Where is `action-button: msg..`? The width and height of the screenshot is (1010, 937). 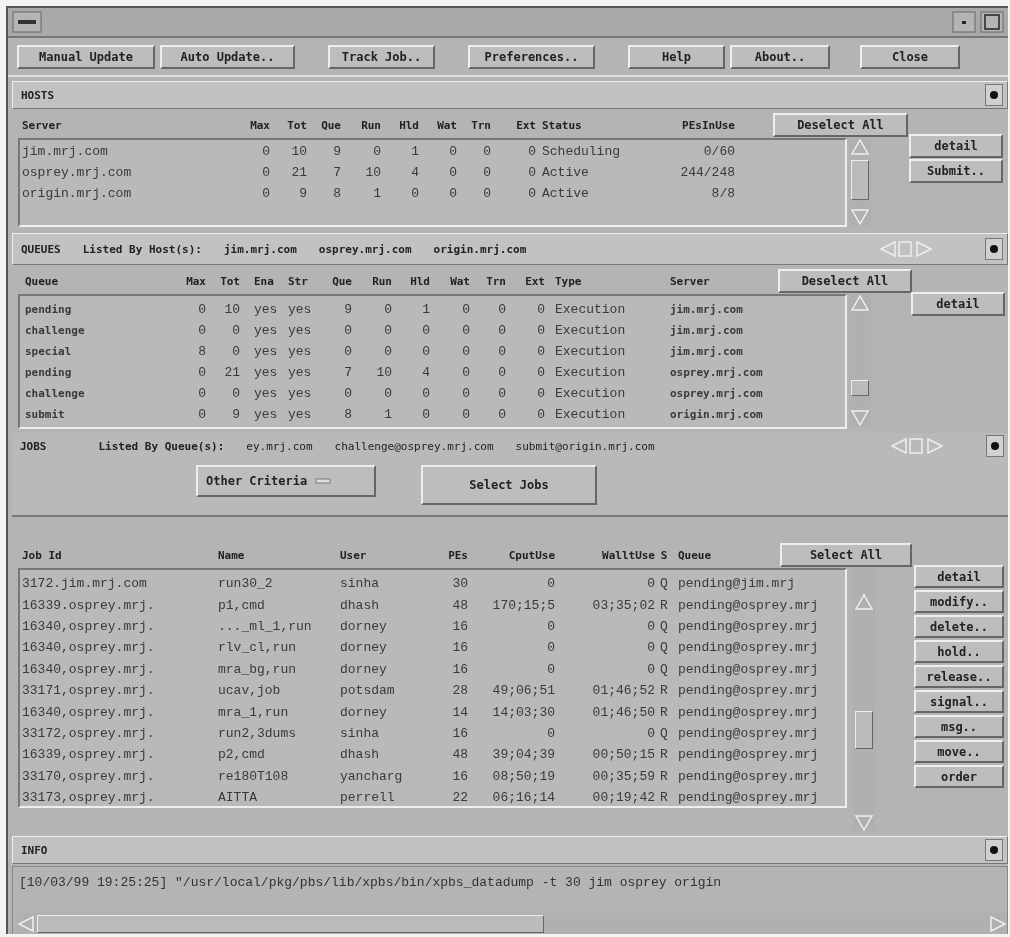
action-button: msg.. is located at coordinates (959, 726).